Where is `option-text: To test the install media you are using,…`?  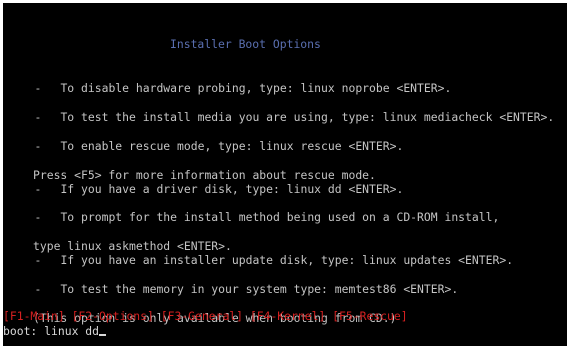 option-text: To test the install media you are using,… is located at coordinates (307, 116).